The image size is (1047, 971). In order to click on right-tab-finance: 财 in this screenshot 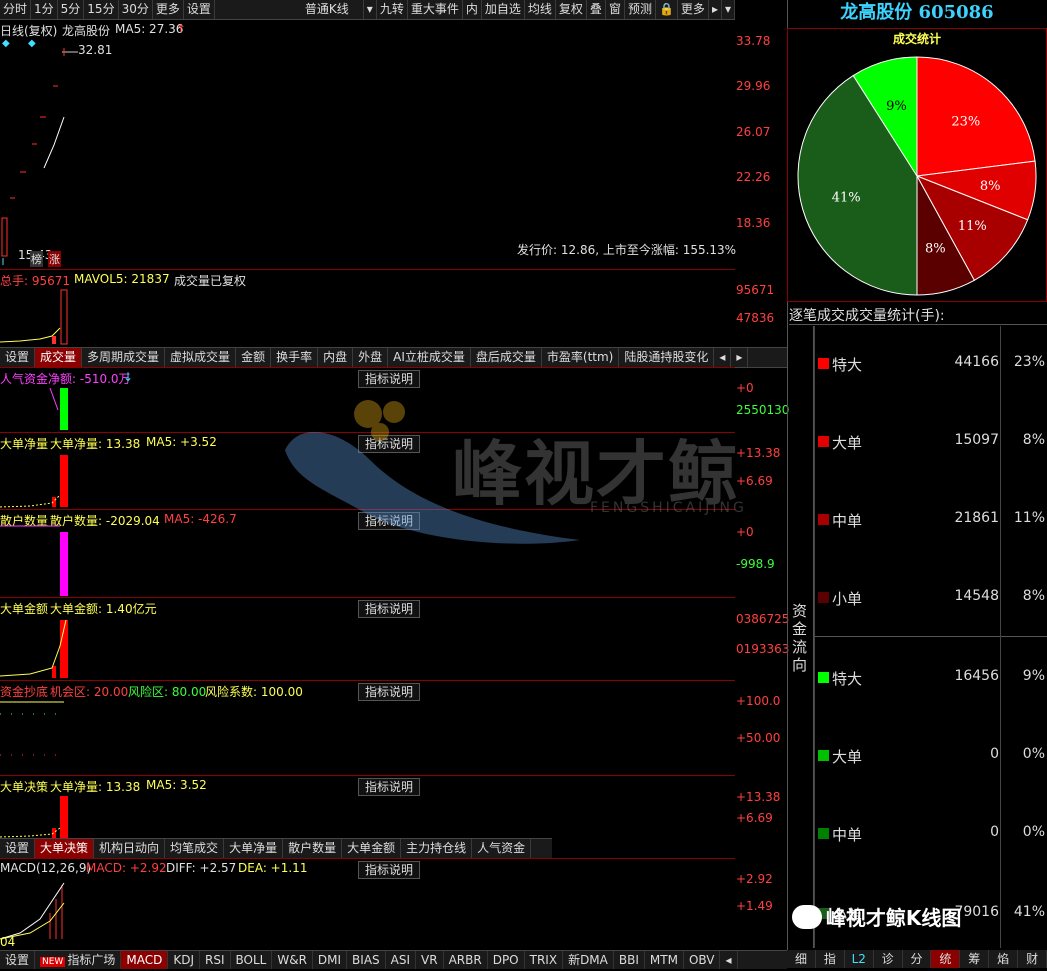, I will do `click(1032, 959)`.